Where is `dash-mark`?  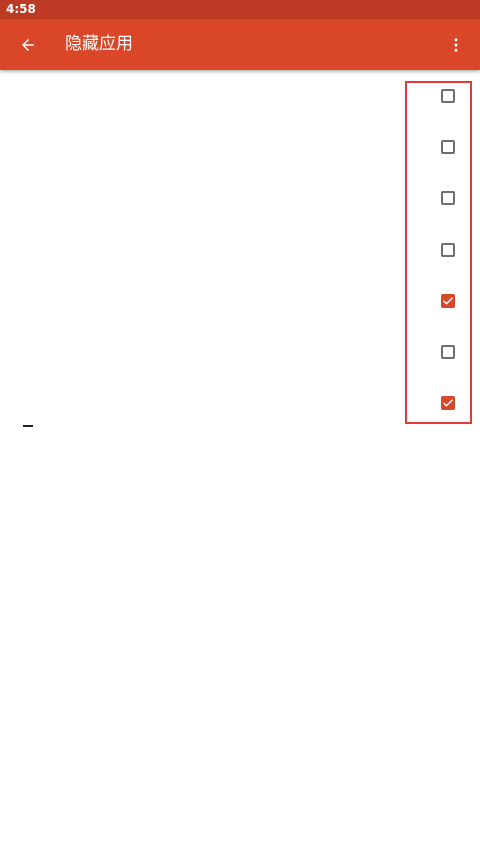
dash-mark is located at coordinates (28, 426).